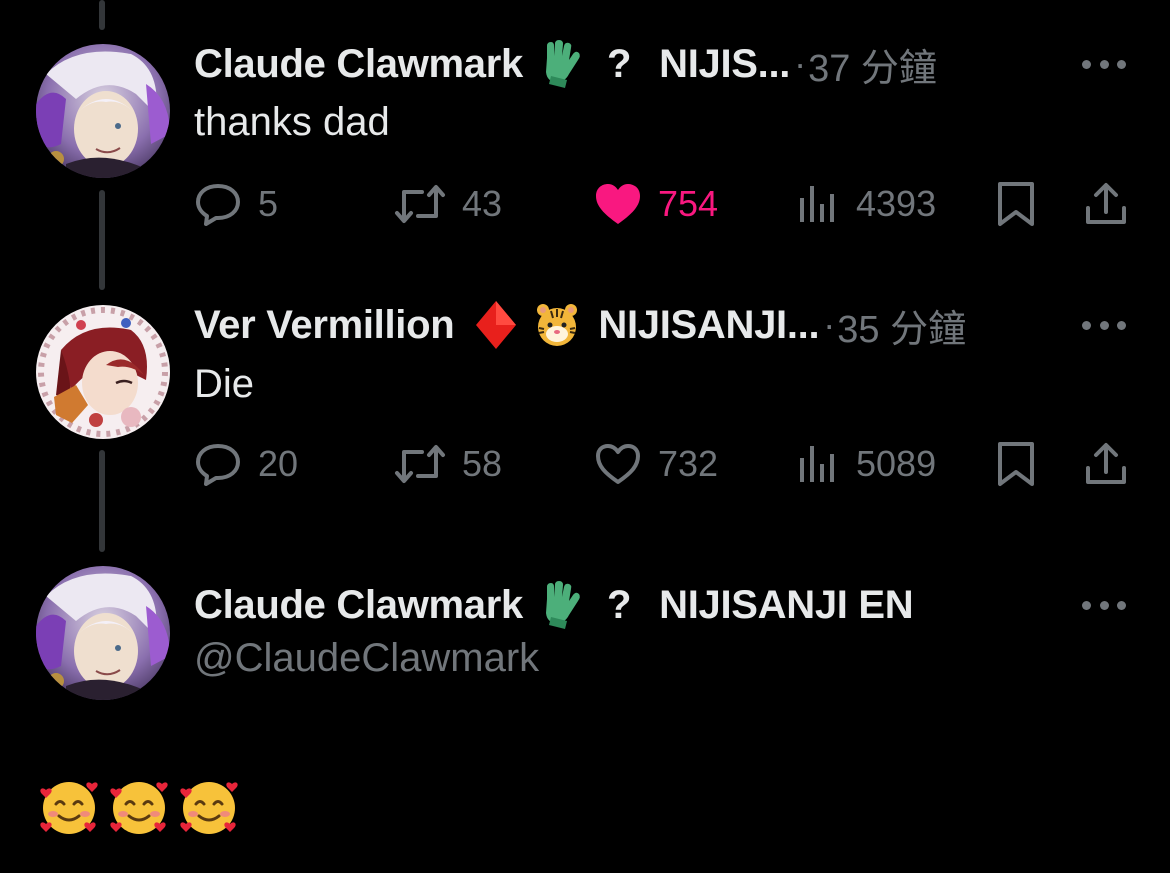 The height and width of the screenshot is (873, 1170). Describe the element at coordinates (618, 204) in the screenshot. I see `heart-filled-icon` at that location.